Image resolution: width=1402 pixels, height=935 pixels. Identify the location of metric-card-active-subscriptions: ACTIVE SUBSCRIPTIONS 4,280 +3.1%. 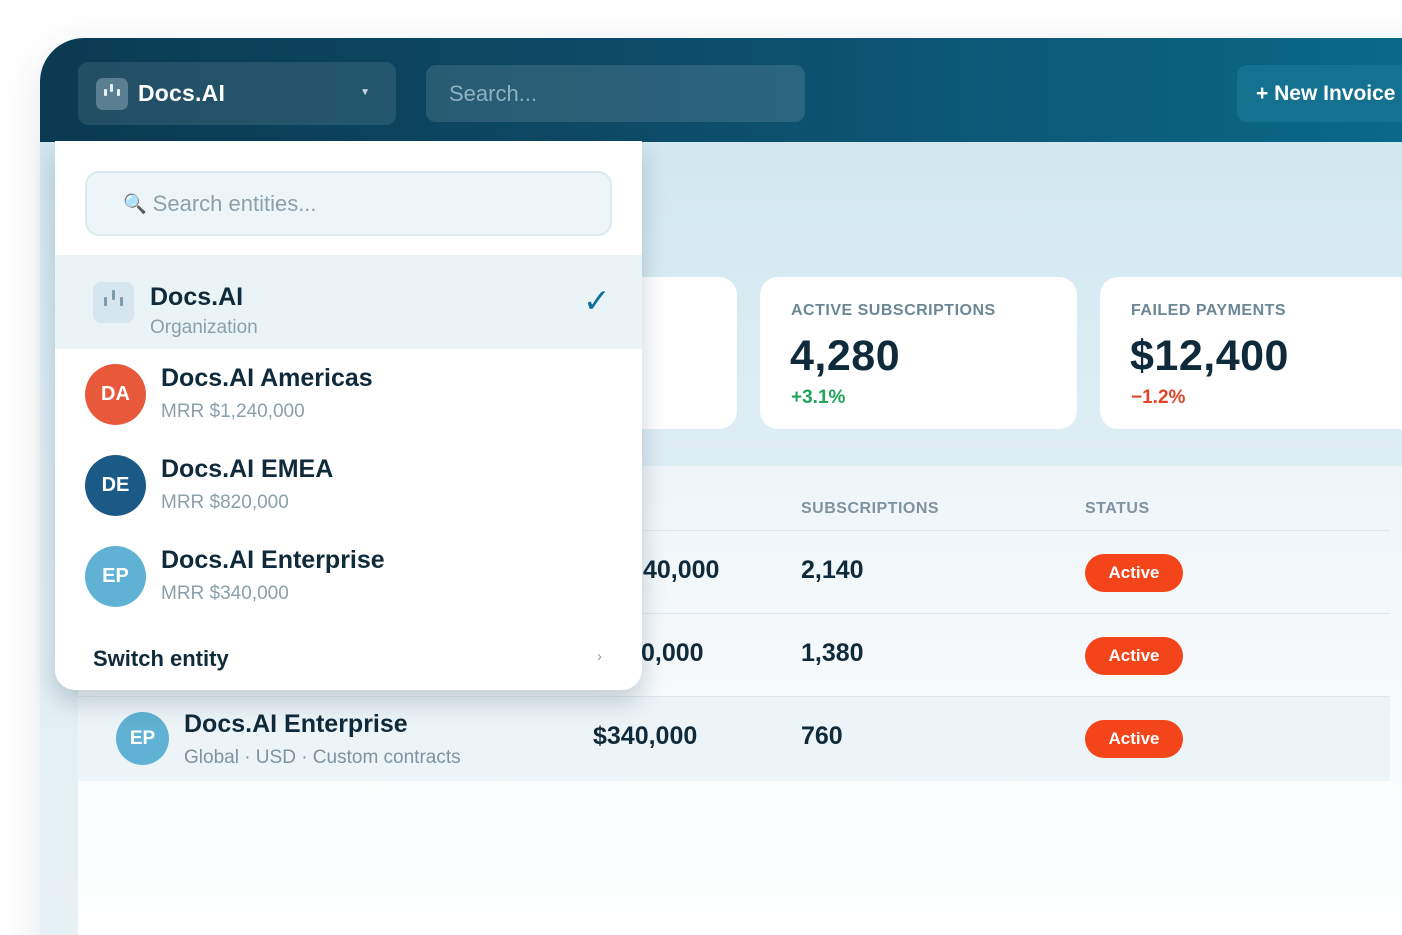
(918, 353).